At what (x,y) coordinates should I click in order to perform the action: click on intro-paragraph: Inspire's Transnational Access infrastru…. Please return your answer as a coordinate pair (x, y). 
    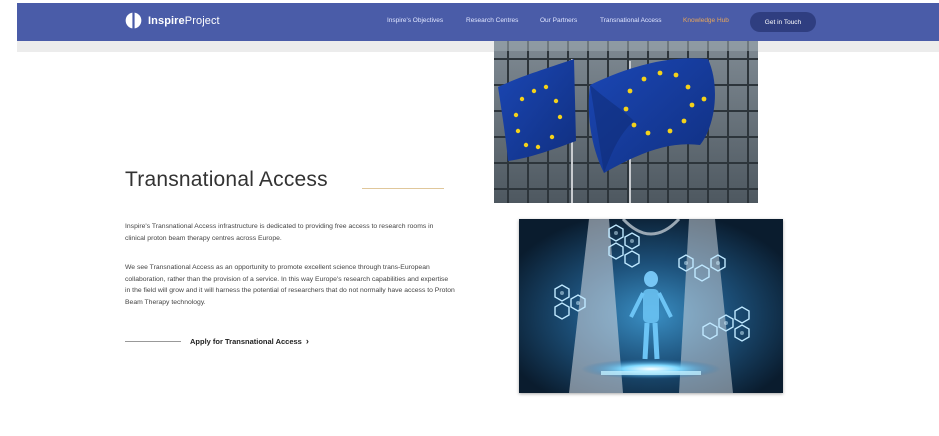
    Looking at the image, I should click on (279, 232).